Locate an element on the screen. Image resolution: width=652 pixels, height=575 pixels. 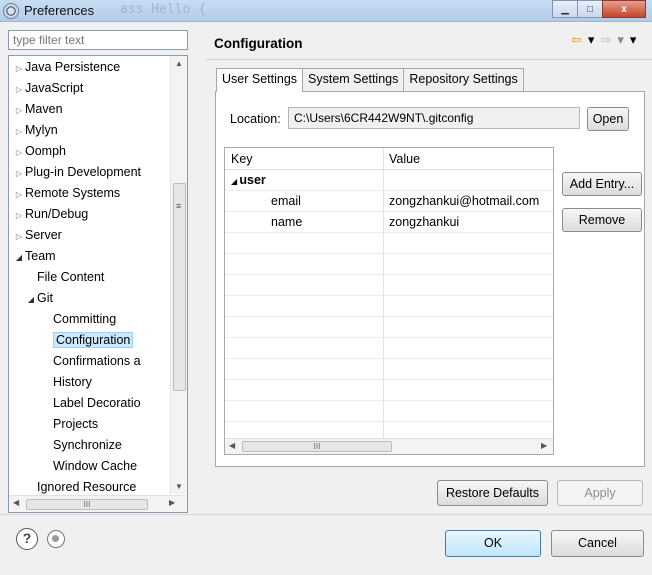
table-row: name zongzhankui is located at coordinates (389, 222).